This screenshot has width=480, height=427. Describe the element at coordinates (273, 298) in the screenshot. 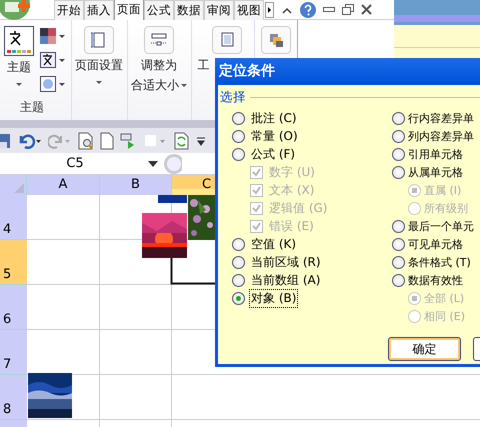

I see `option-label: 对象 (B)` at that location.